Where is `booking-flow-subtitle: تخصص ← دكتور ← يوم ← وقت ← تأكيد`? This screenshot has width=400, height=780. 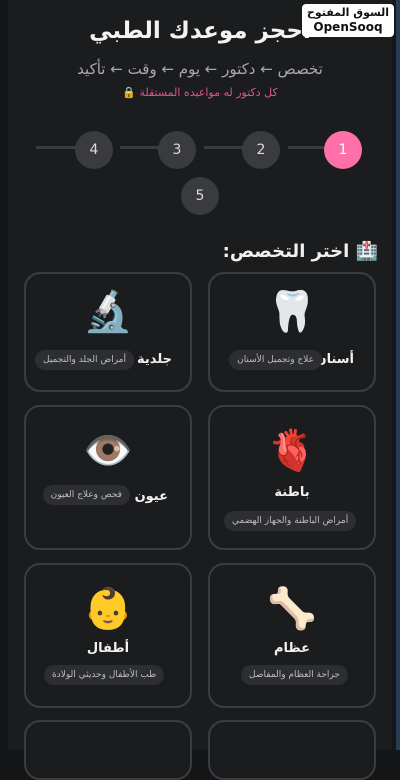
booking-flow-subtitle: تخصص ← دكتور ← يوم ← وقت ← تأكيد is located at coordinates (200, 69).